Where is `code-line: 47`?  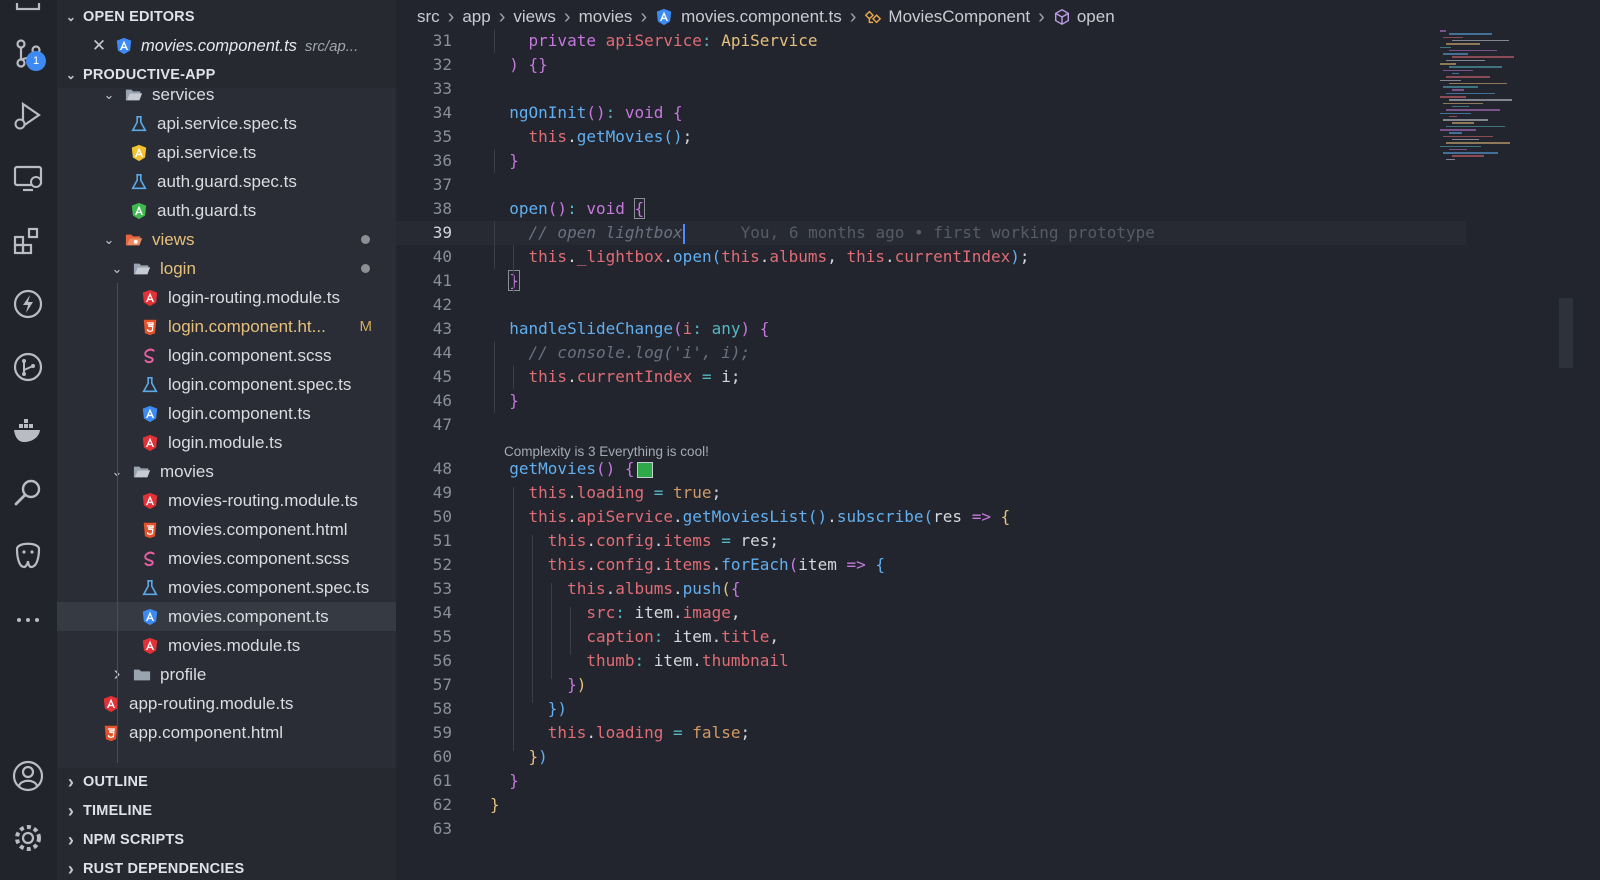 code-line: 47 is located at coordinates (931, 425).